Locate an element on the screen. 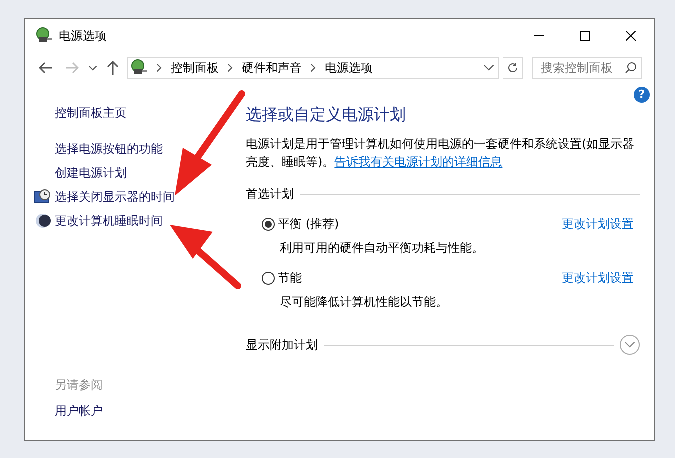 This screenshot has height=458, width=675. moon-icon is located at coordinates (43, 221).